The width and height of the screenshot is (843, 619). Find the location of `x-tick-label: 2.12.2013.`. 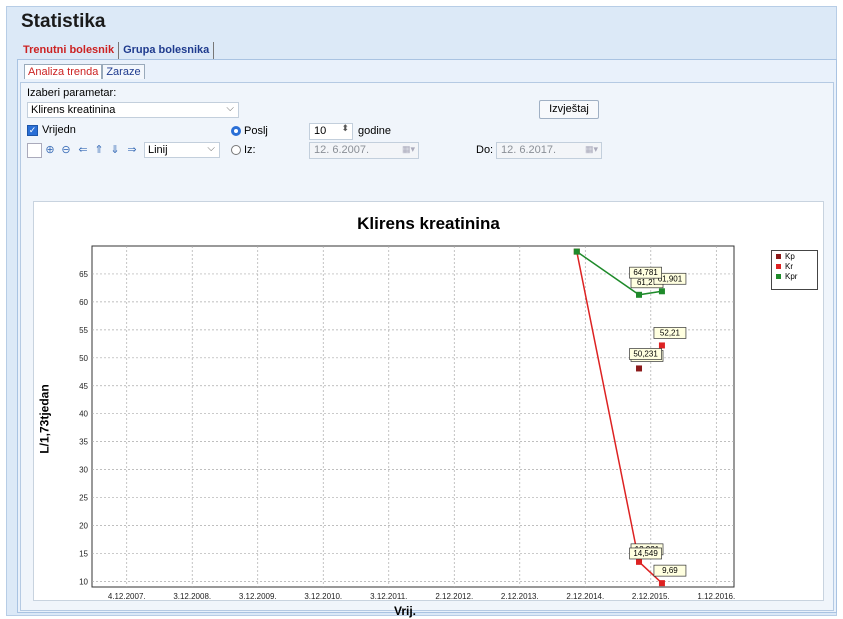

x-tick-label: 2.12.2013. is located at coordinates (520, 596).